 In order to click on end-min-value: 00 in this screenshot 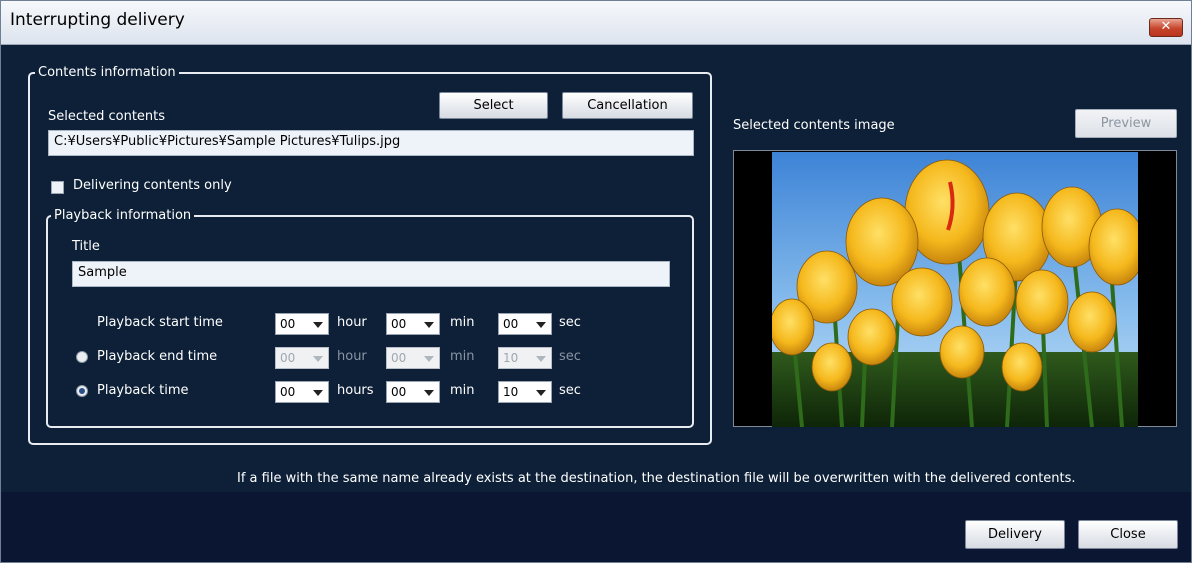, I will do `click(399, 358)`.